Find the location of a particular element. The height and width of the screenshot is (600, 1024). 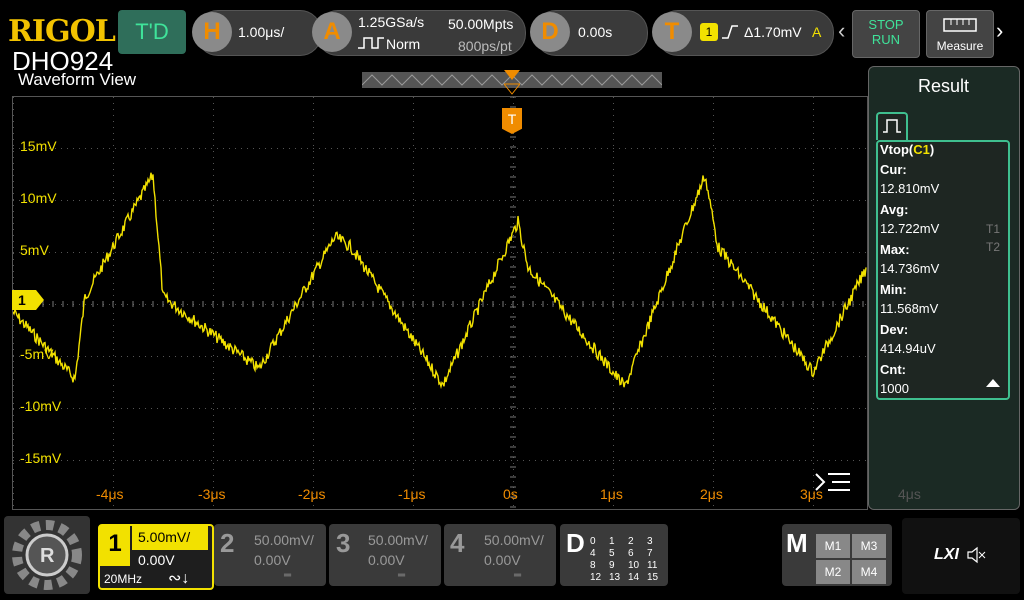

brand-logo: RIGOL is located at coordinates (62, 31).